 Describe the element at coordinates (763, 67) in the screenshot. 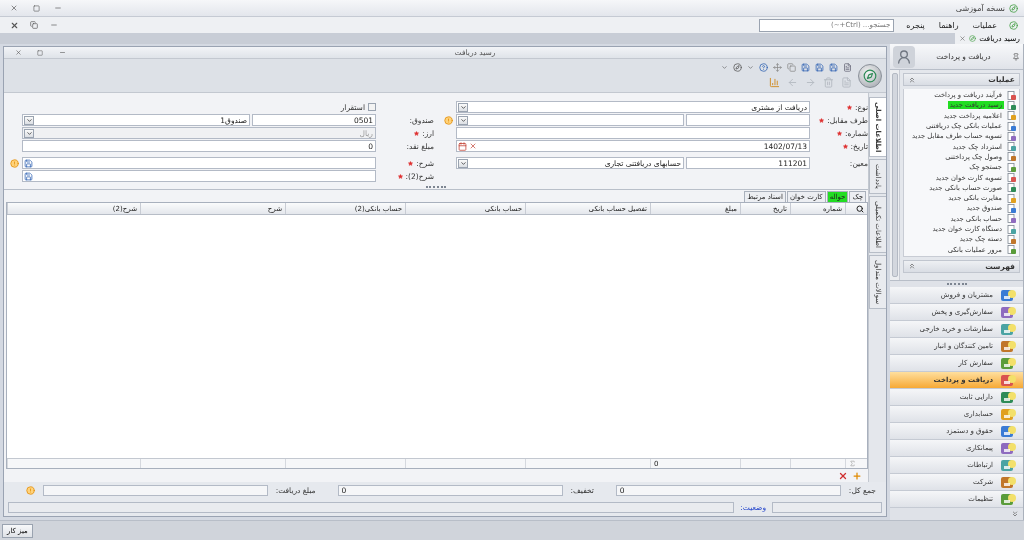

I see `help-icon` at that location.